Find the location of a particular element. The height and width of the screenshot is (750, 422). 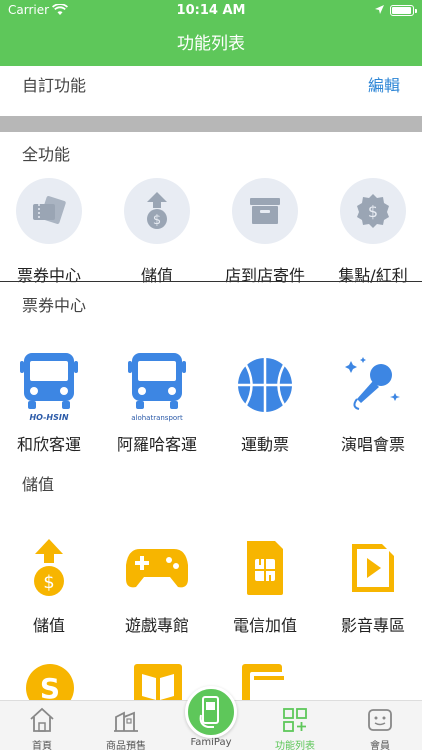

svg-text: S is located at coordinates (50, 687).